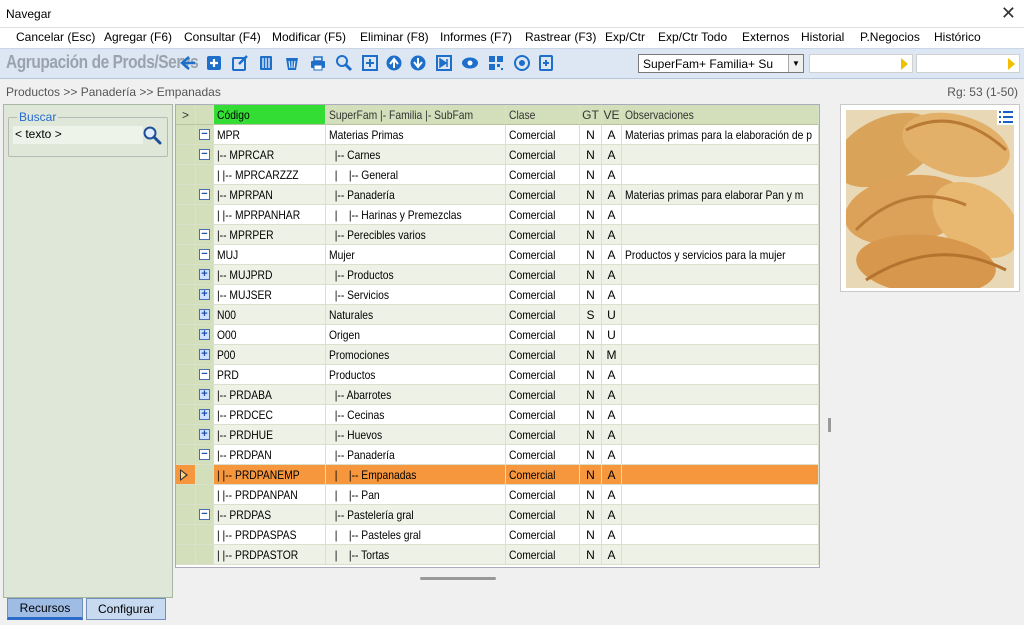  What do you see at coordinates (309, 37) in the screenshot?
I see `menu-item-3: Modificar (F5)` at bounding box center [309, 37].